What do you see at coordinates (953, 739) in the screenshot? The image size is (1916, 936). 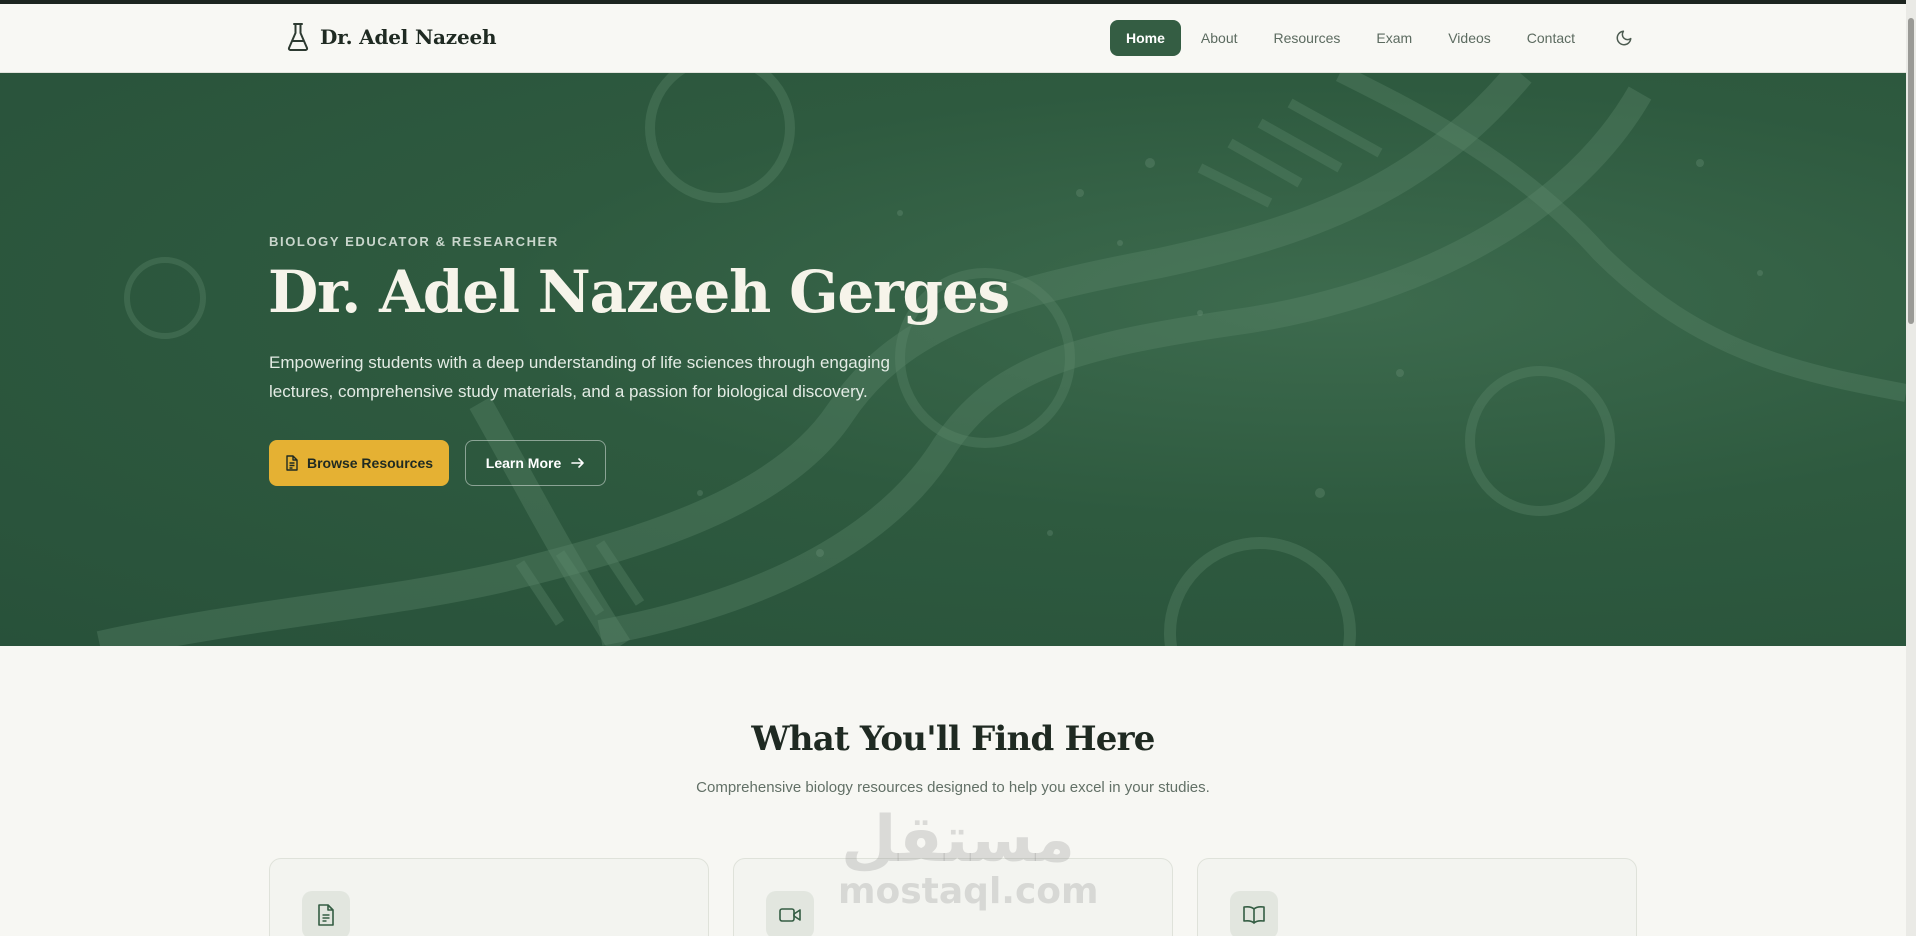 I see `features-title: What You'll Find Here` at bounding box center [953, 739].